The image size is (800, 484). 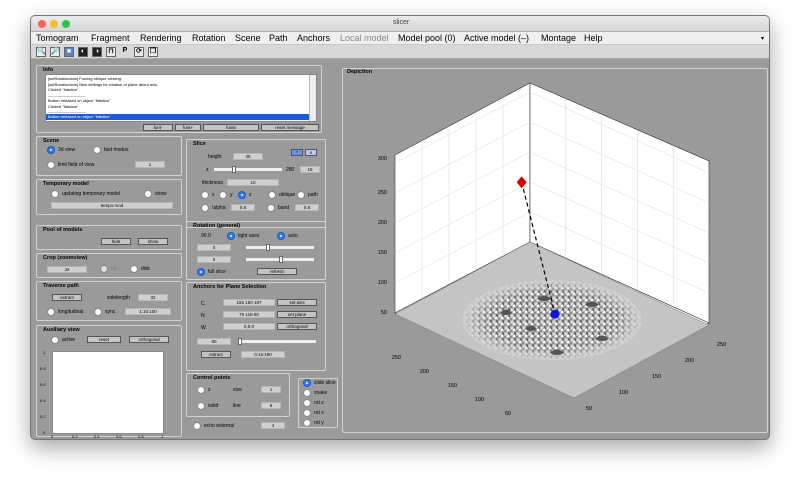 I want to click on fonts-button: fonts, so click(x=231, y=127).